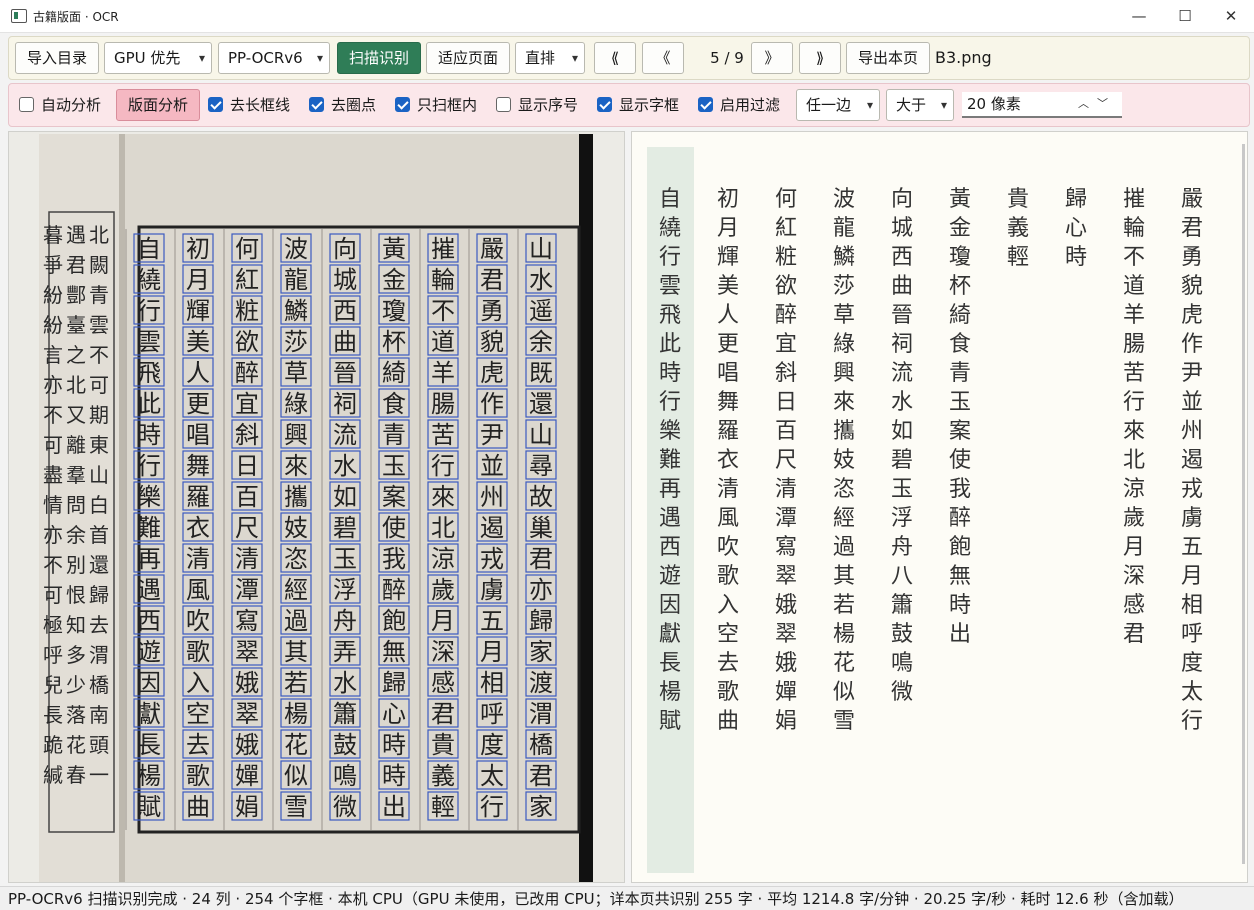  What do you see at coordinates (541, 497) in the screenshot?
I see `scan-glyph: 故` at bounding box center [541, 497].